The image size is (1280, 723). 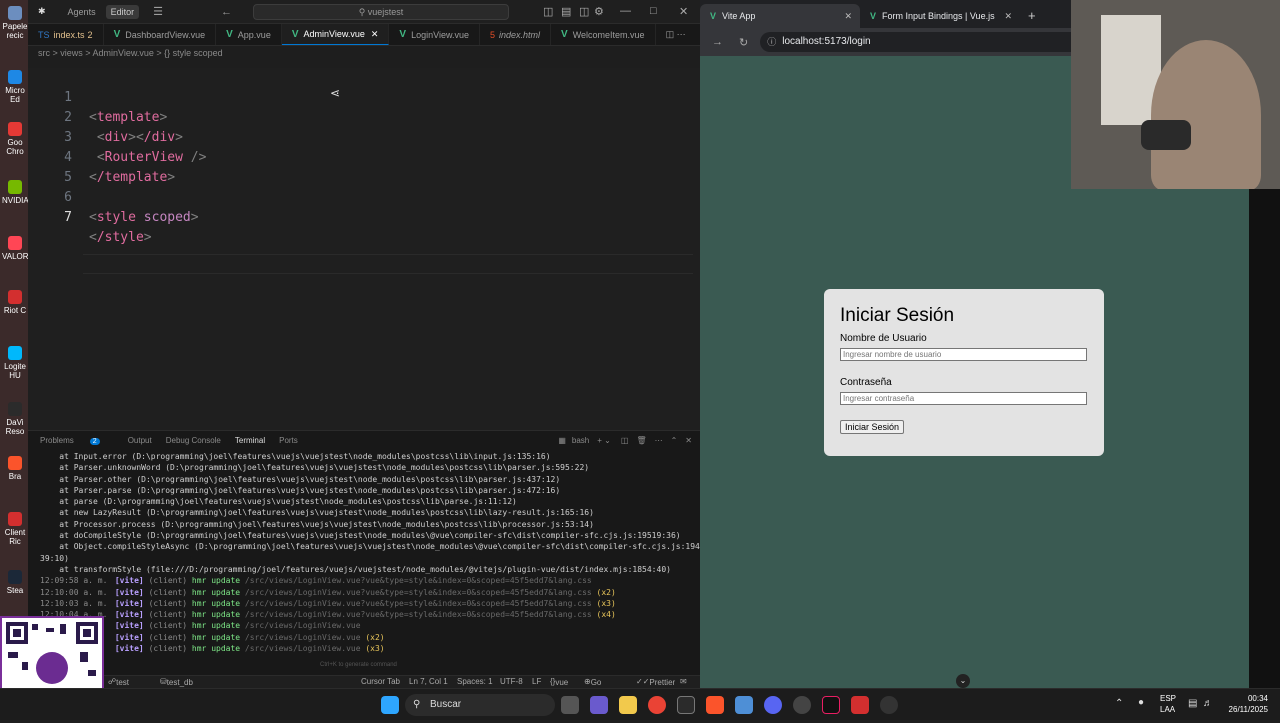 What do you see at coordinates (963, 354) in the screenshot?
I see `username-input` at bounding box center [963, 354].